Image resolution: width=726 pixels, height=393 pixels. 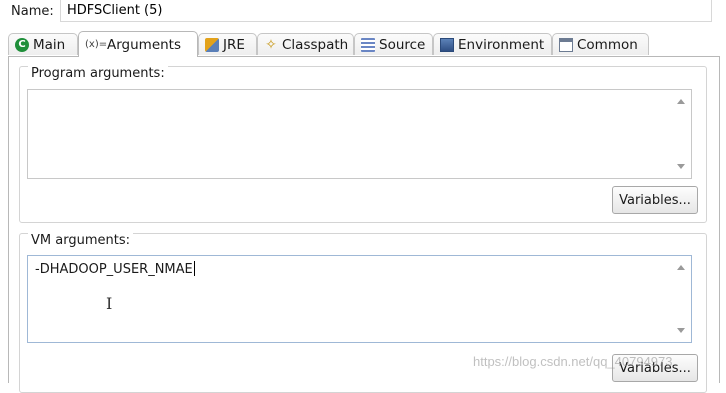 I want to click on watermark: https://blog.csdn.net/qq_40794973, so click(x=573, y=361).